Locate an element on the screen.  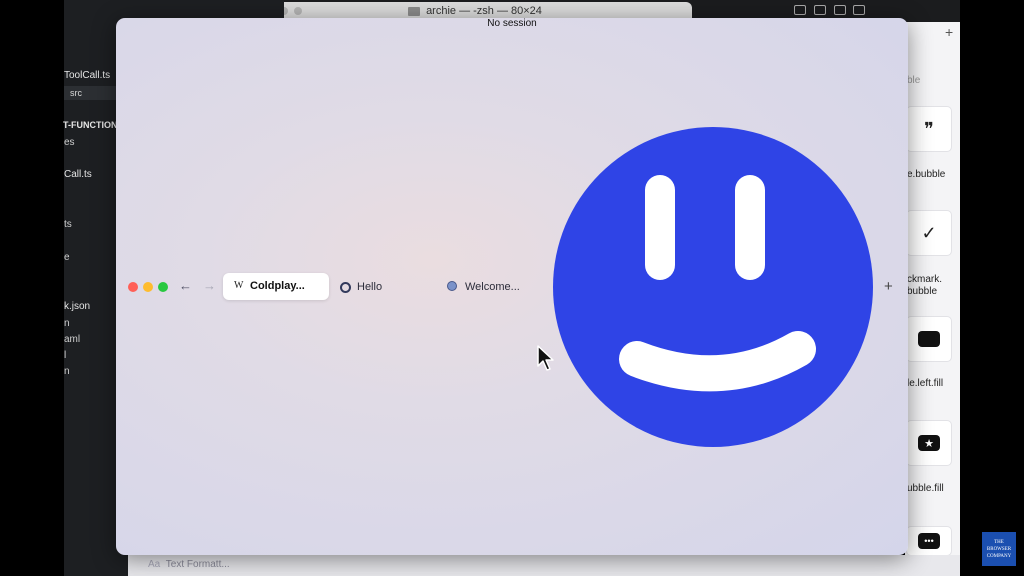
editor-section-header: T-FUNCTION is located at coordinates (90, 125).